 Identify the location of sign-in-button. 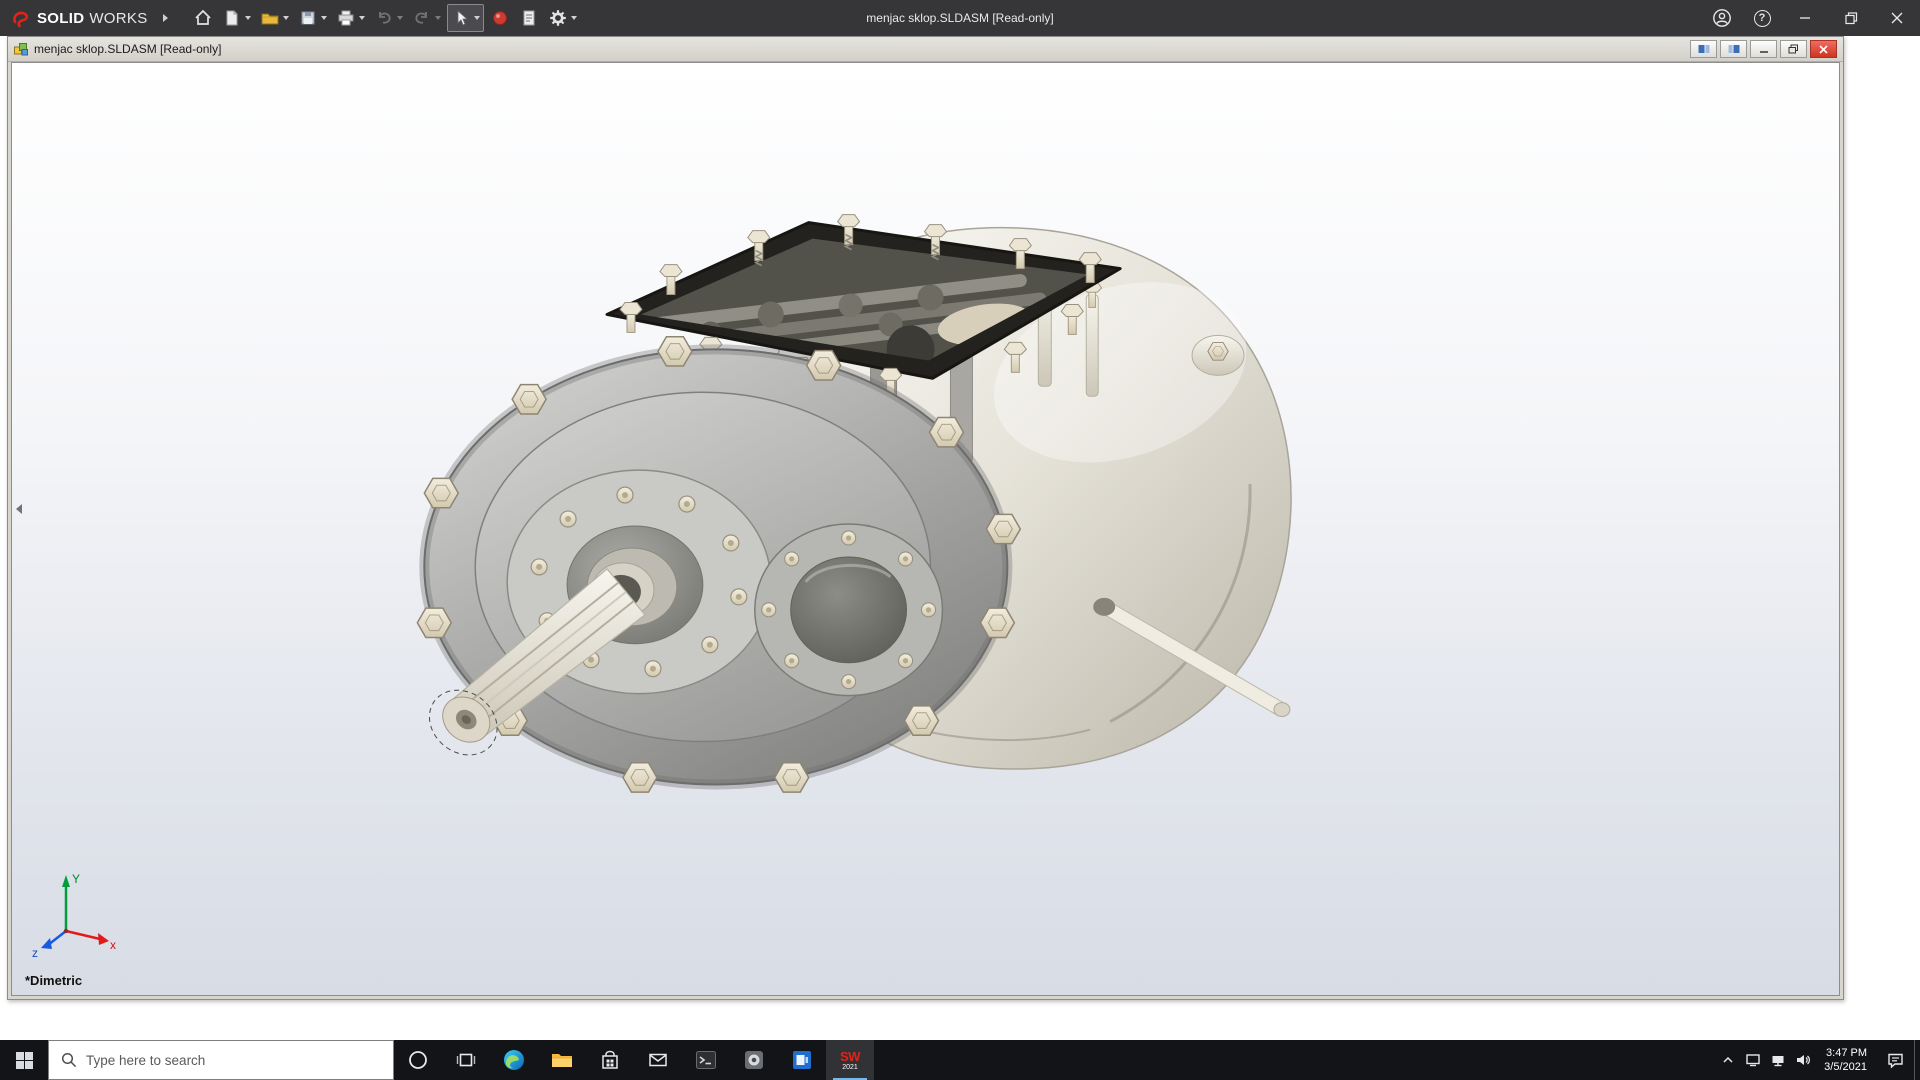
(1722, 18).